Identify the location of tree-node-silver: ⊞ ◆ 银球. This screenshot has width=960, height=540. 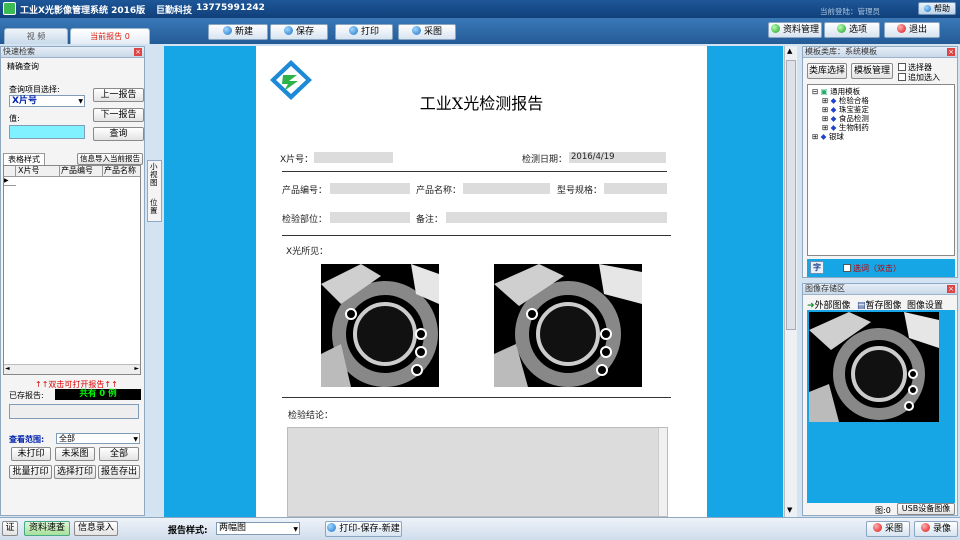
(828, 137).